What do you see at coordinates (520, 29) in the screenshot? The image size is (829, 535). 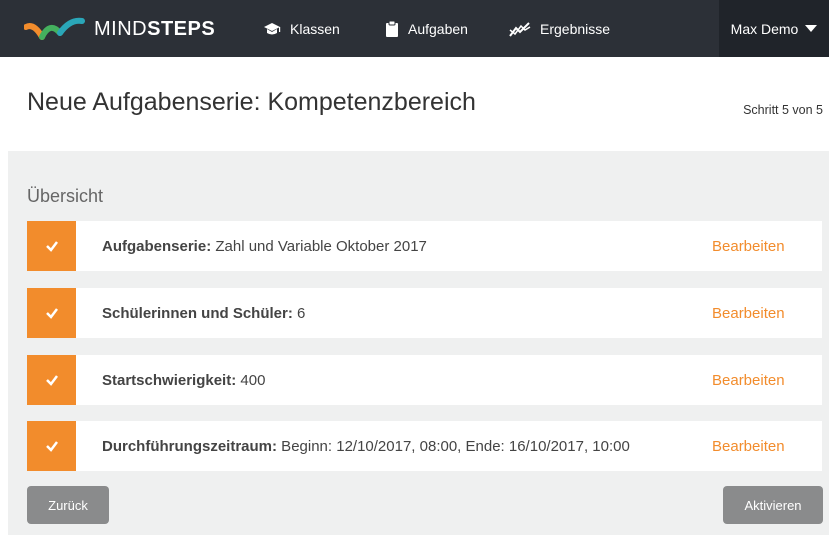 I see `chart-line-icon` at bounding box center [520, 29].